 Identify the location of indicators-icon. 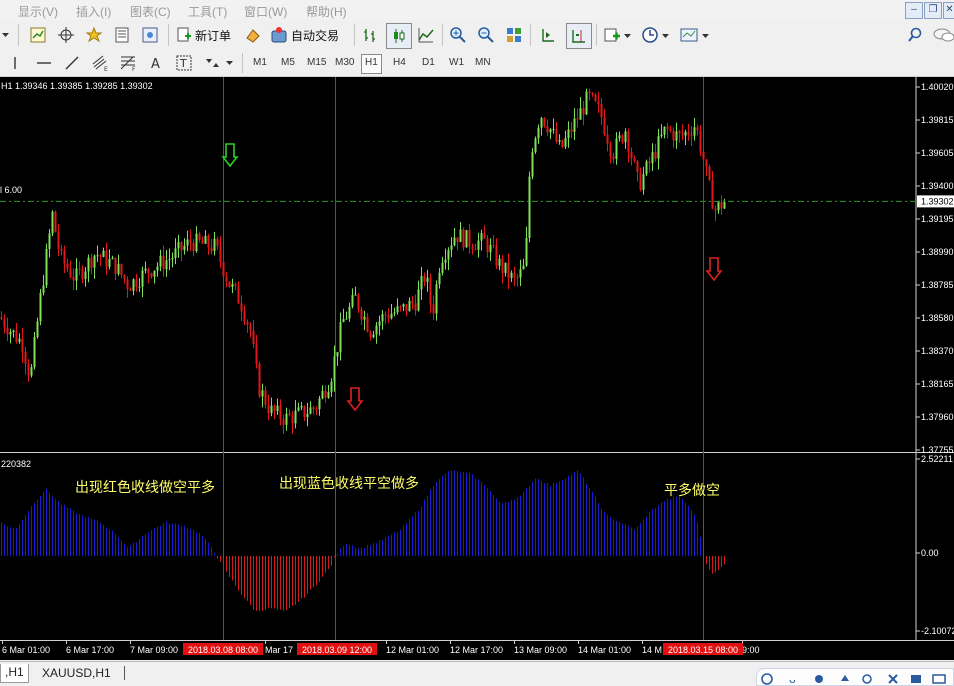
(612, 35).